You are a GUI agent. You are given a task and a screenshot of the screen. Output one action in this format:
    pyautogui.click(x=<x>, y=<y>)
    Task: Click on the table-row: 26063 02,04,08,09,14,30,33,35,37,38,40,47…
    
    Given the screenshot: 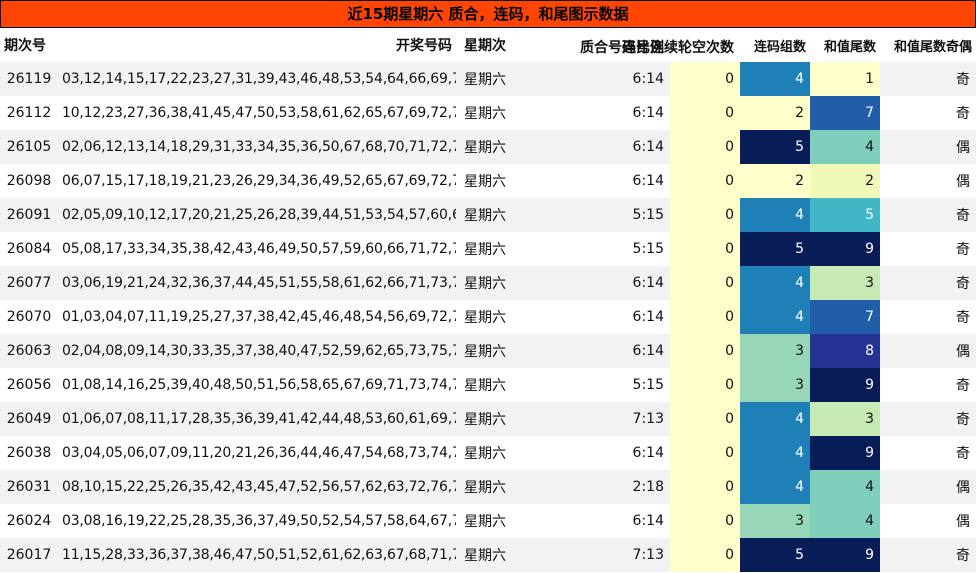 What is the action you would take?
    pyautogui.click(x=488, y=351)
    